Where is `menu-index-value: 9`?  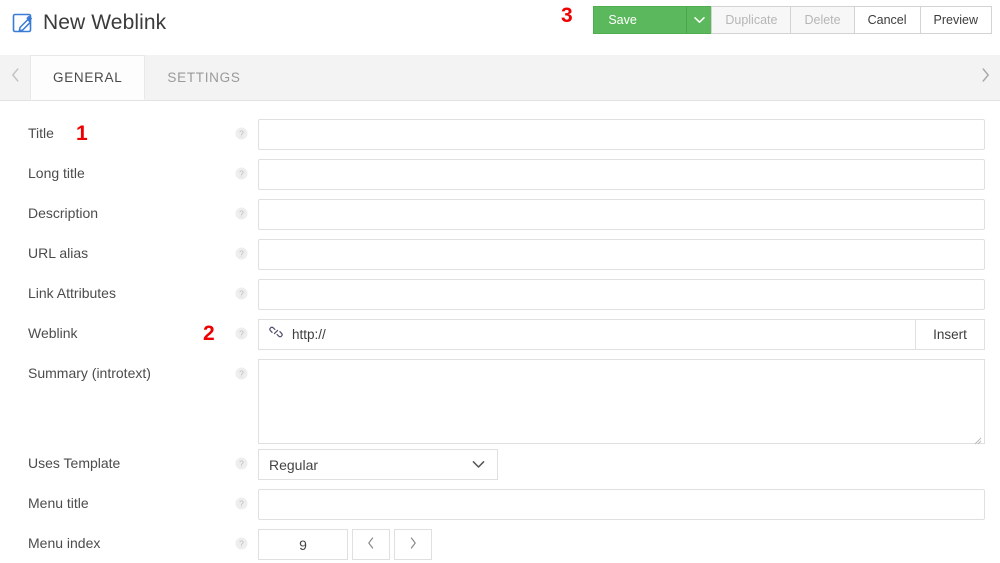 menu-index-value: 9 is located at coordinates (303, 544).